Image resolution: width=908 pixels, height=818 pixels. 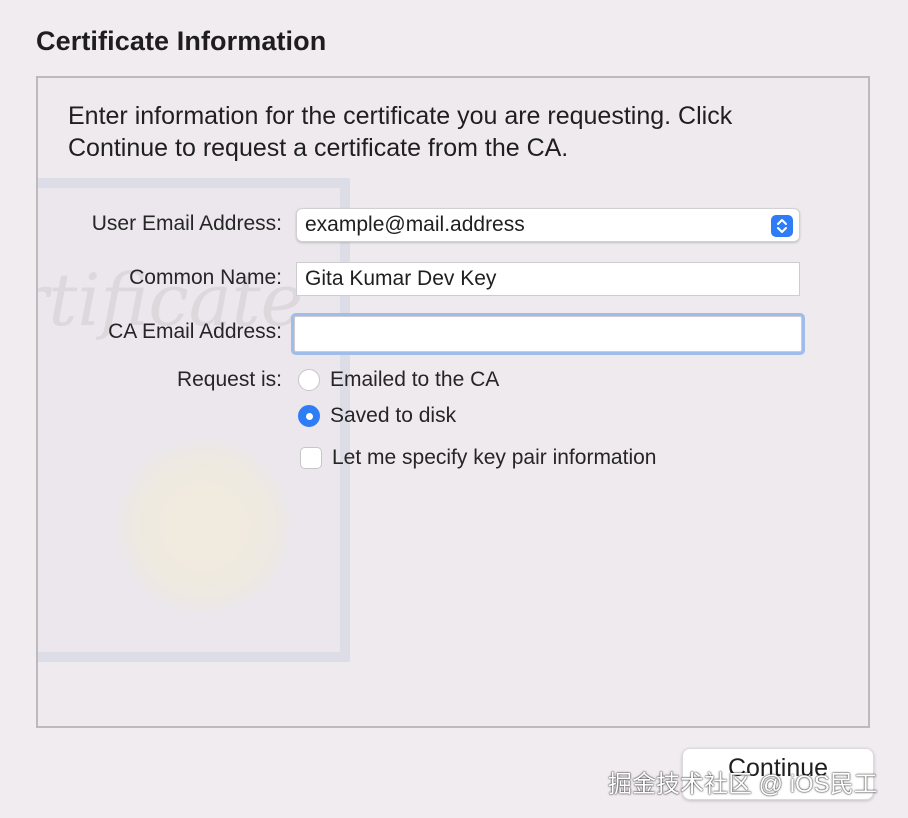 I want to click on request-is-label: Request is:, so click(x=229, y=379).